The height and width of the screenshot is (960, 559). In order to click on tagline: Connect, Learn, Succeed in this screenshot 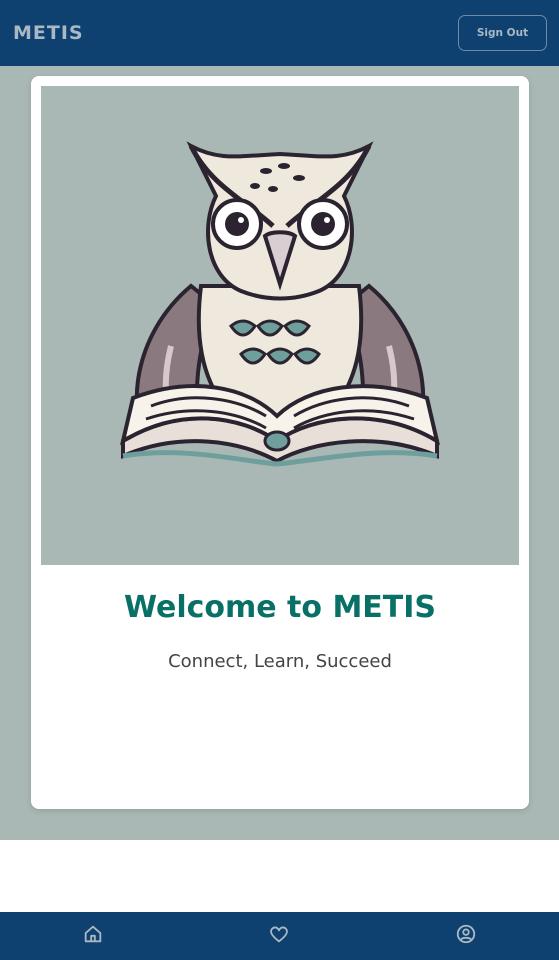, I will do `click(280, 661)`.